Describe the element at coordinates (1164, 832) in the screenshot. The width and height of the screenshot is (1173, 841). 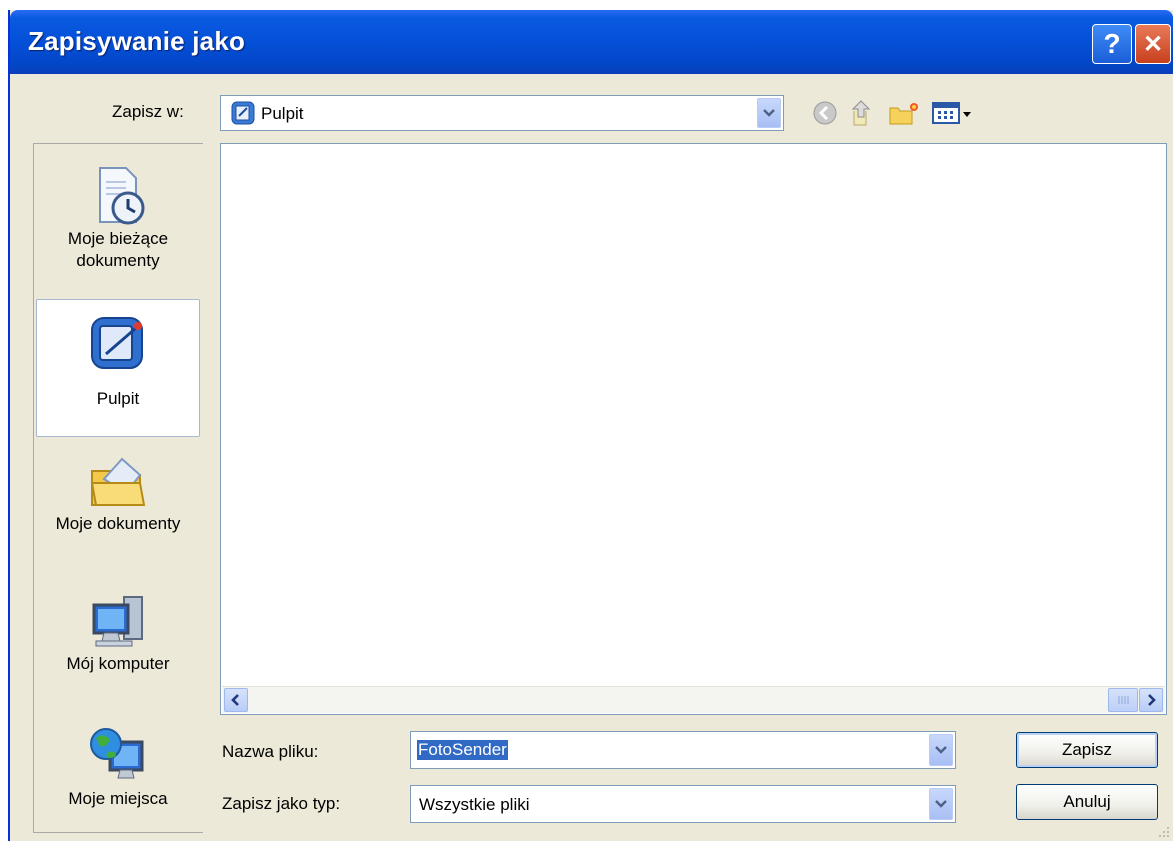
I see `resize-grip-icon` at that location.